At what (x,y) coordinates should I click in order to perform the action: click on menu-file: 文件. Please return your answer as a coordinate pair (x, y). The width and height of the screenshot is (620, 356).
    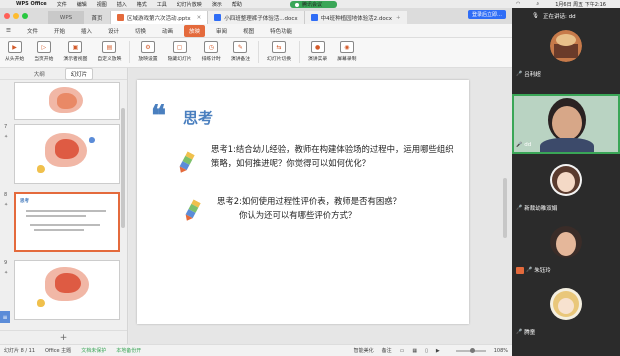
    Looking at the image, I should click on (62, 4).